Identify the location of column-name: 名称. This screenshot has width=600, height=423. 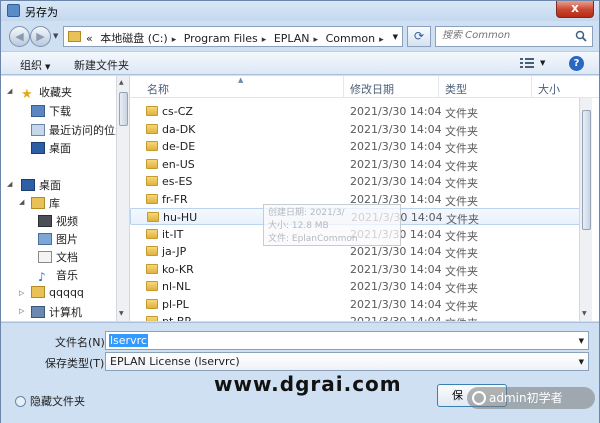
(158, 89).